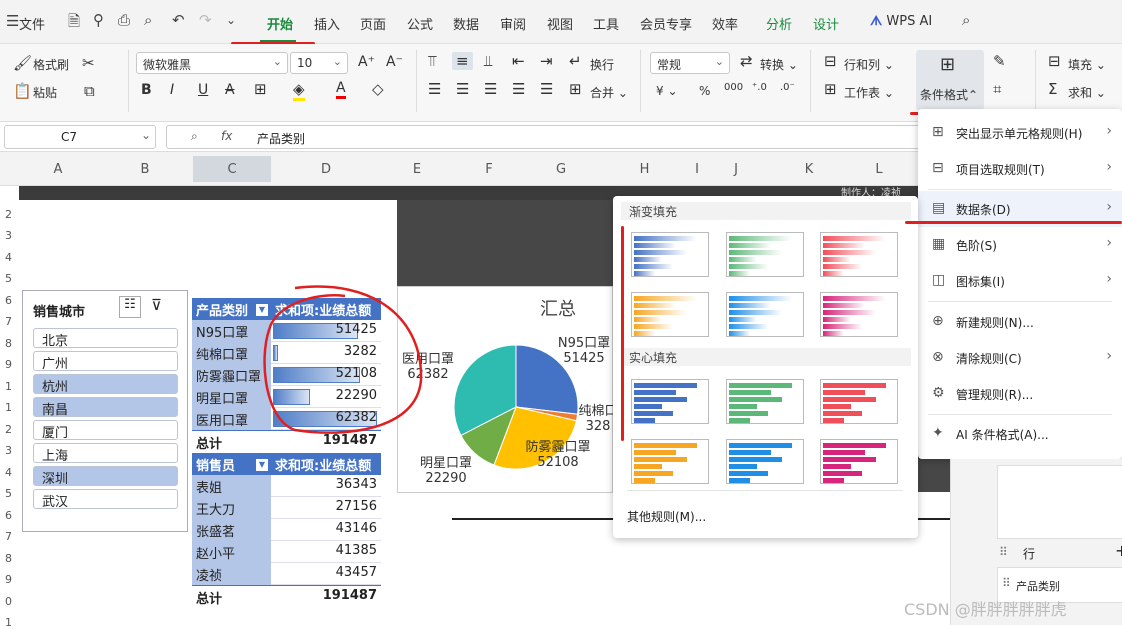 Image resolution: width=1122 pixels, height=629 pixels. I want to click on paste-label: 粘贴, so click(45, 92).